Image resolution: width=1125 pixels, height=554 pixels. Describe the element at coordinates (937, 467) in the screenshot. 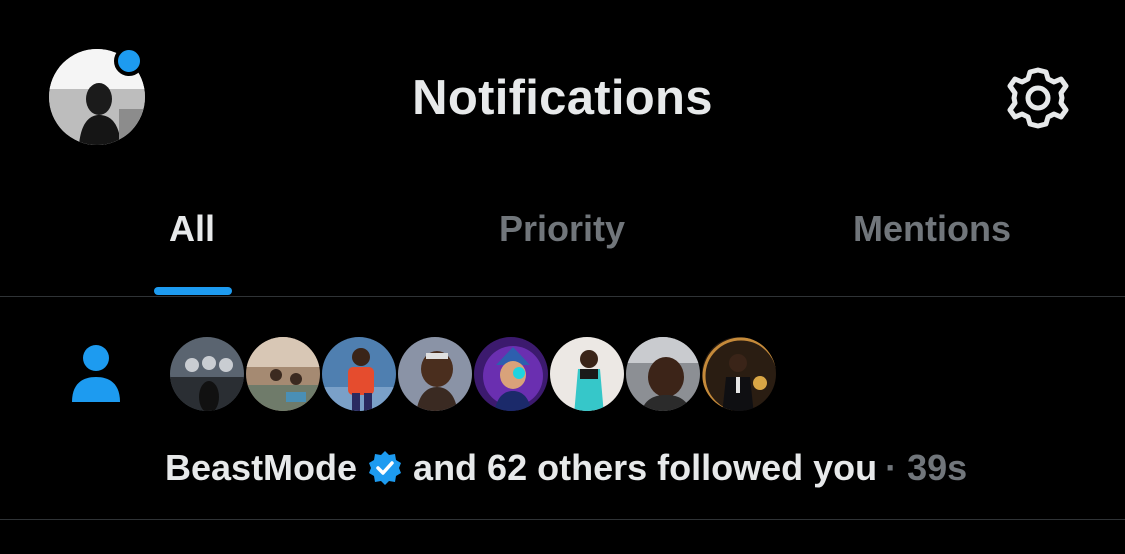

I see `timestamp: 39s` at that location.